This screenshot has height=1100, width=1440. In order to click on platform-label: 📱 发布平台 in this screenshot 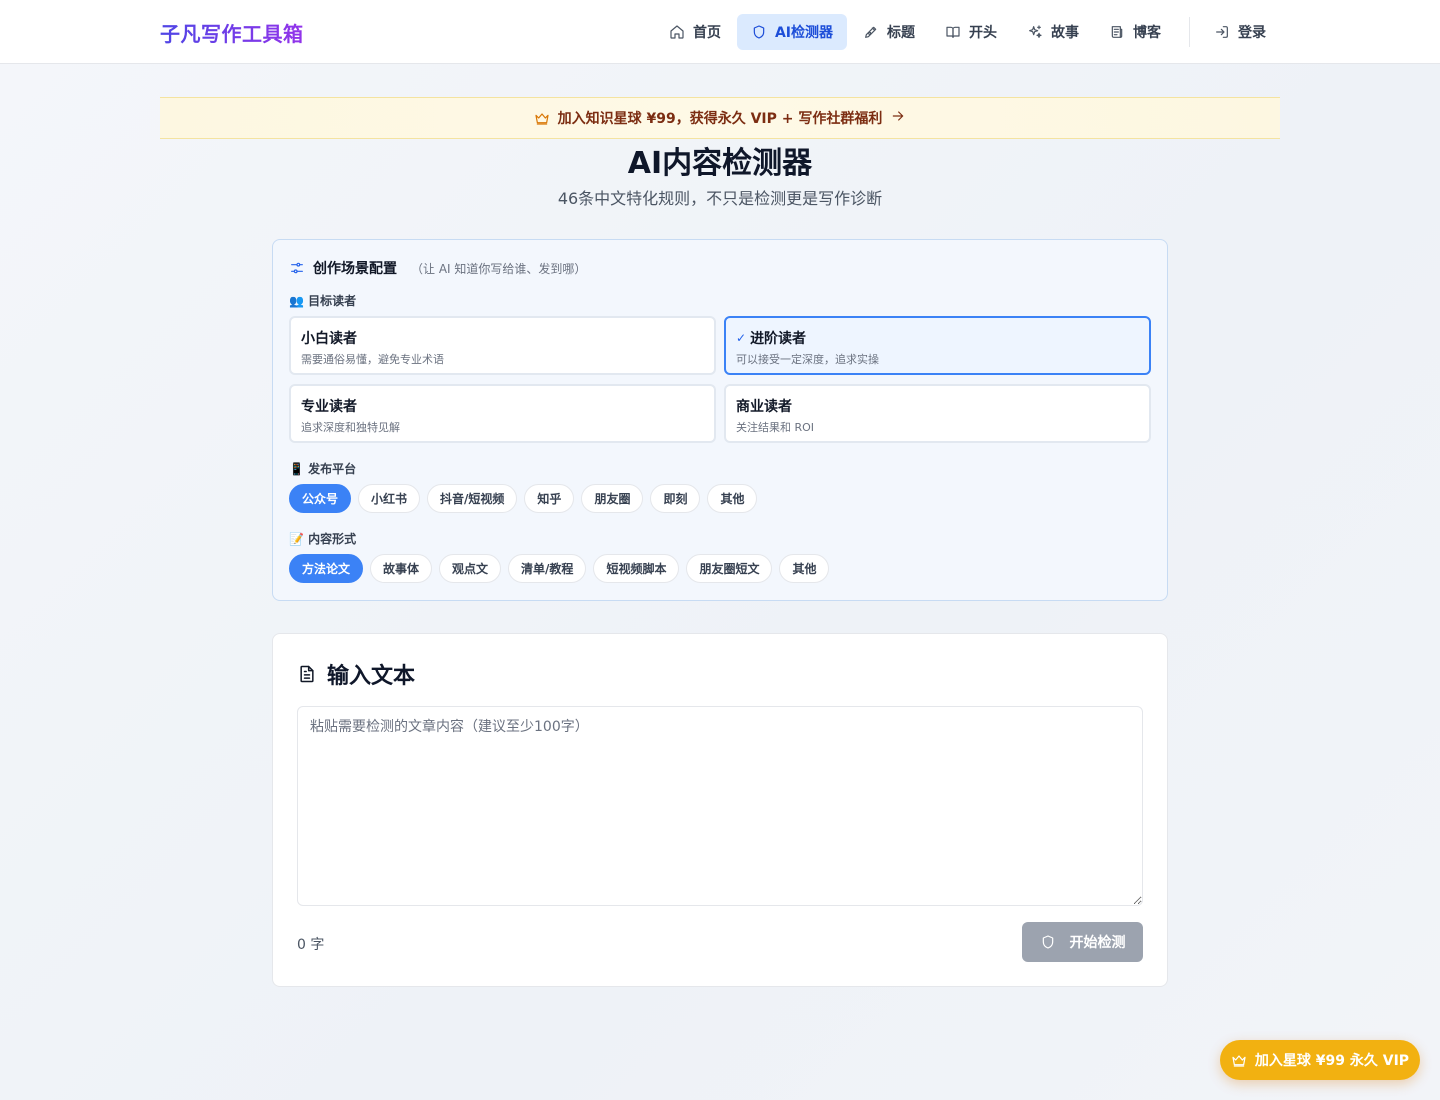, I will do `click(323, 469)`.